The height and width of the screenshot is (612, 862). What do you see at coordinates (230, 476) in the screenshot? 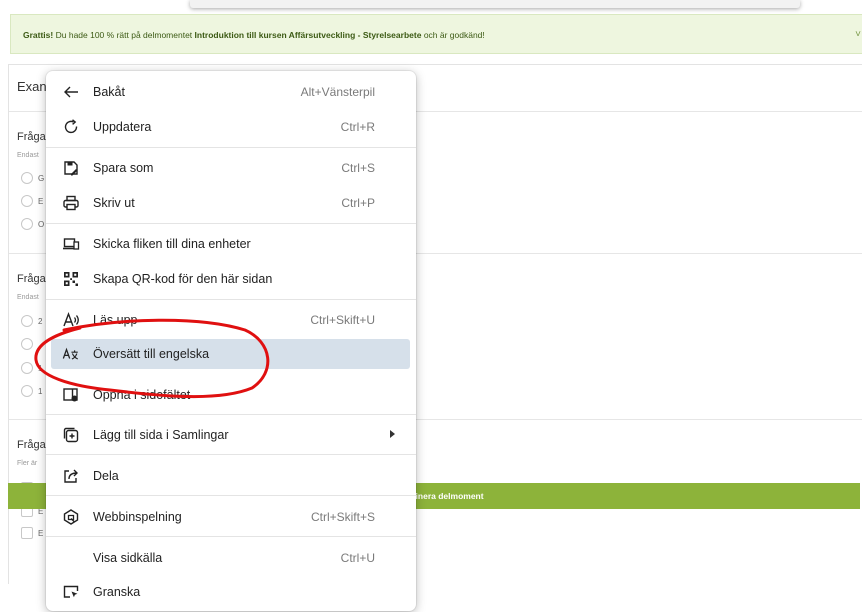
I see `menu-item-share: Dela` at bounding box center [230, 476].